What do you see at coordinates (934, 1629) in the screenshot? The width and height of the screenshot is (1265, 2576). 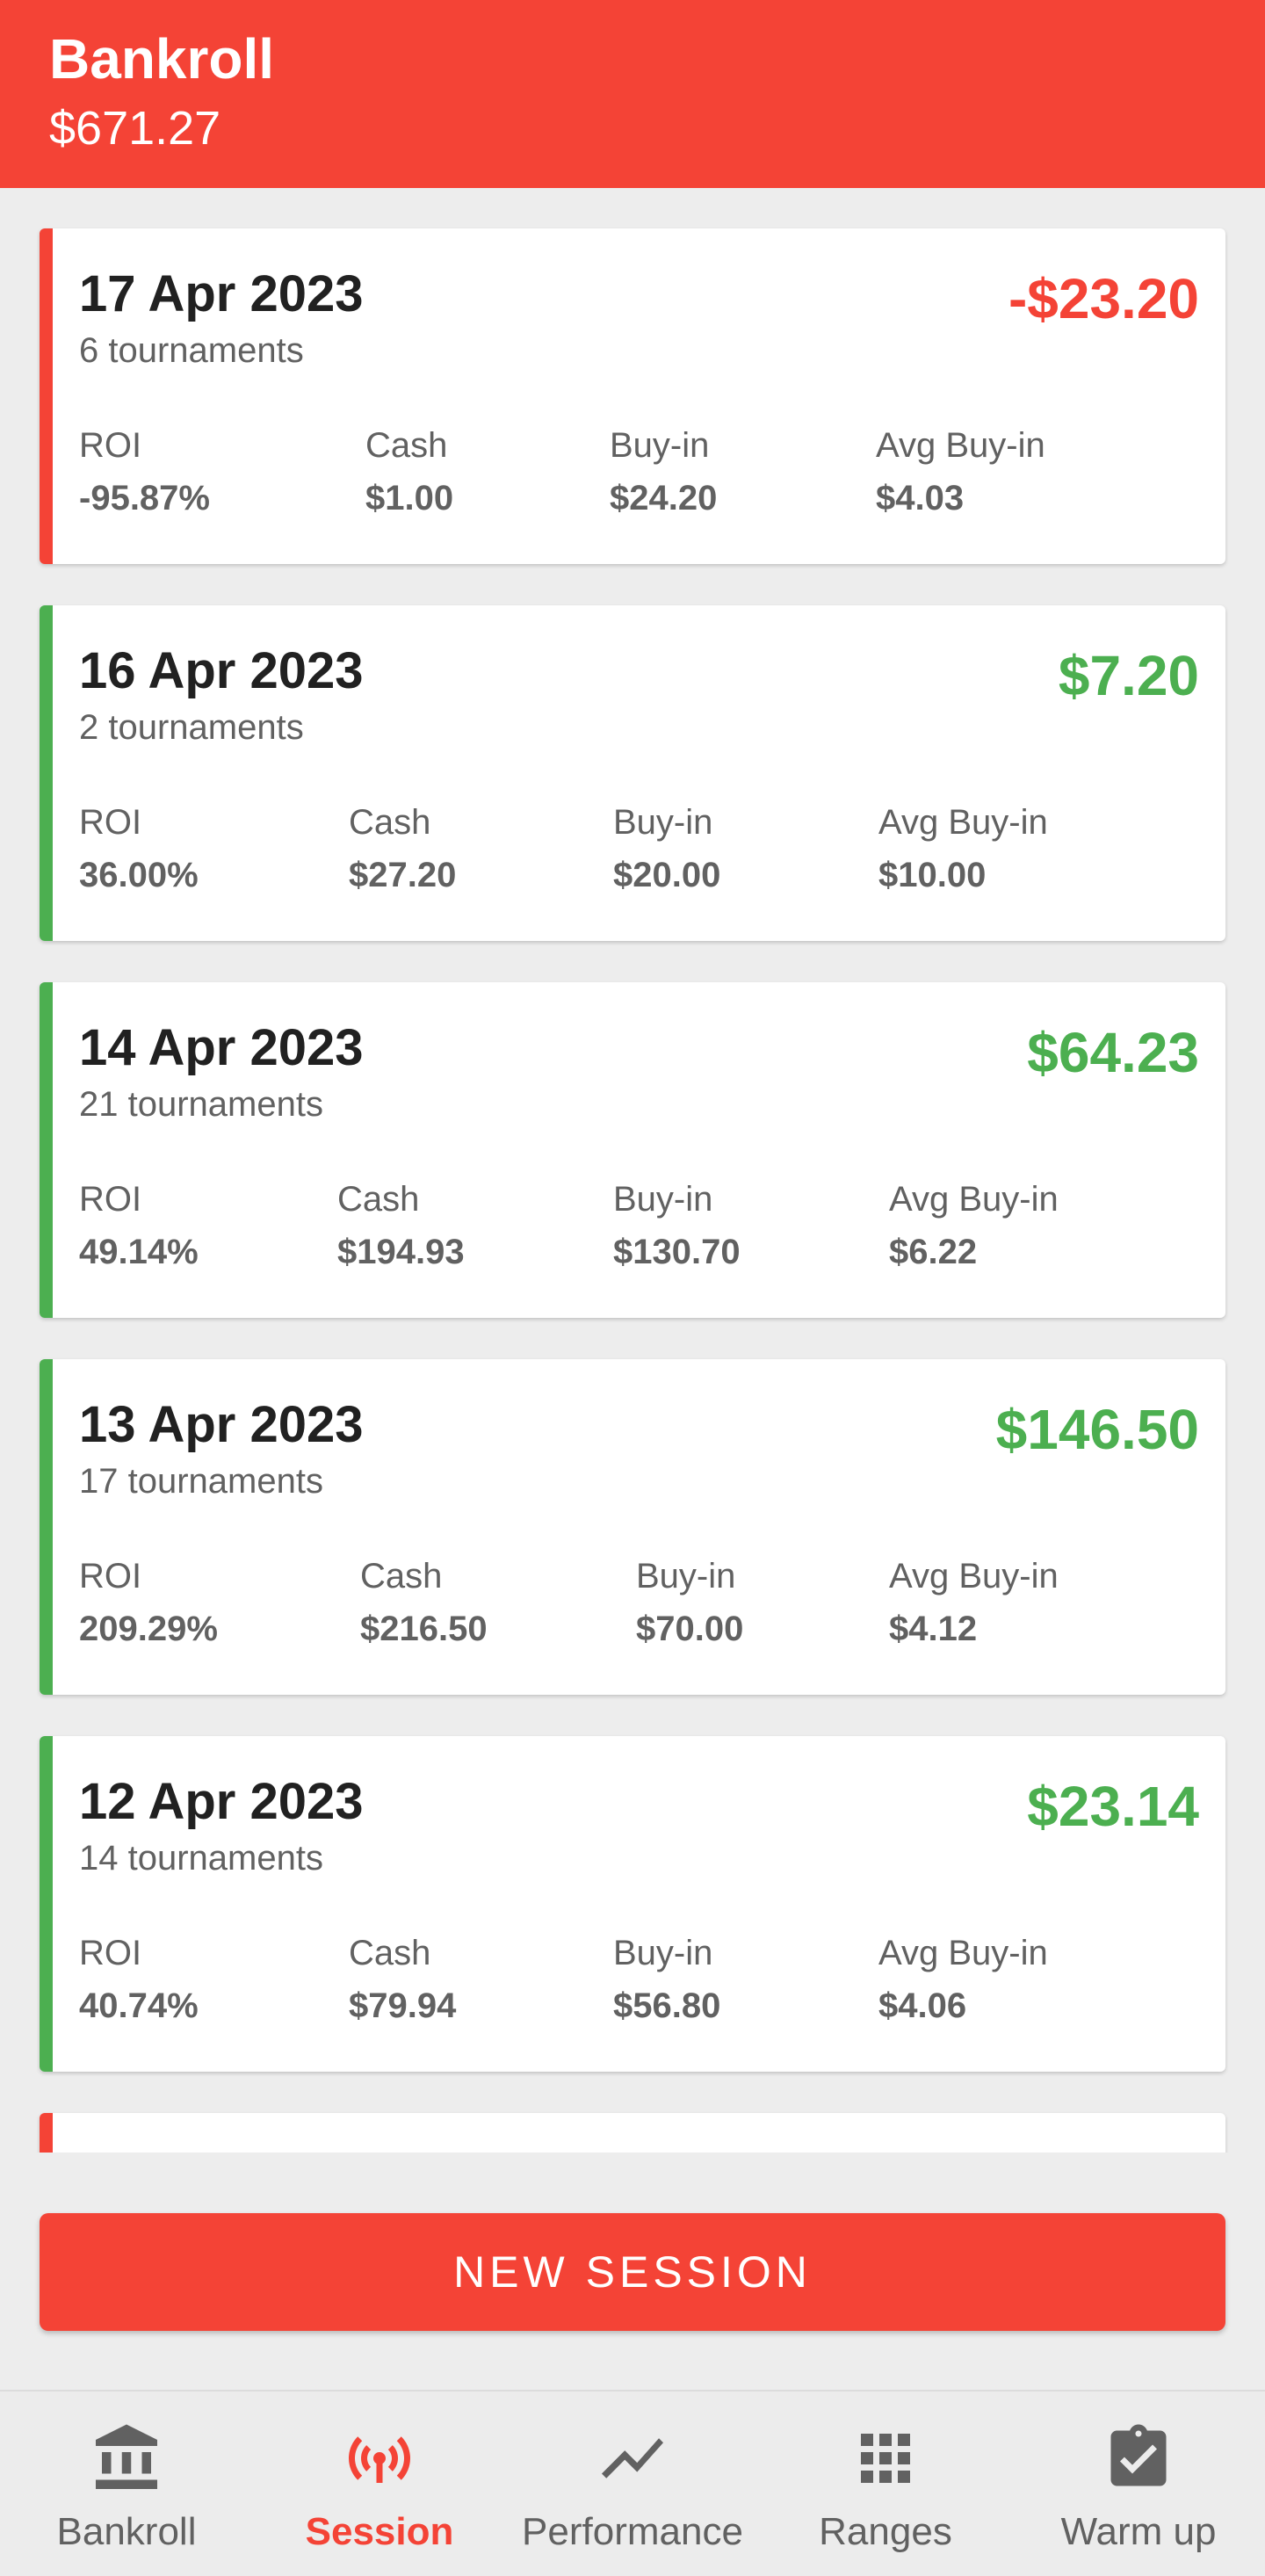 I see `avg-buyin-value: $4.12` at bounding box center [934, 1629].